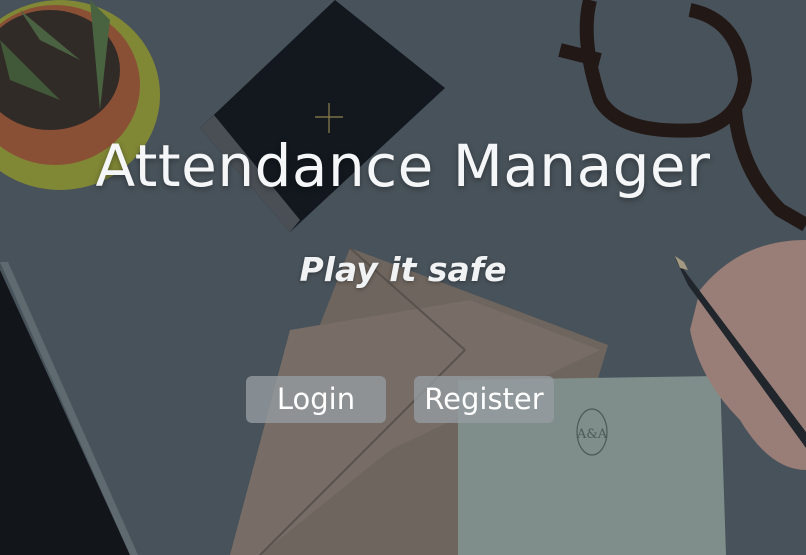 This screenshot has width=806, height=555. I want to click on tagline: Play it safe, so click(403, 269).